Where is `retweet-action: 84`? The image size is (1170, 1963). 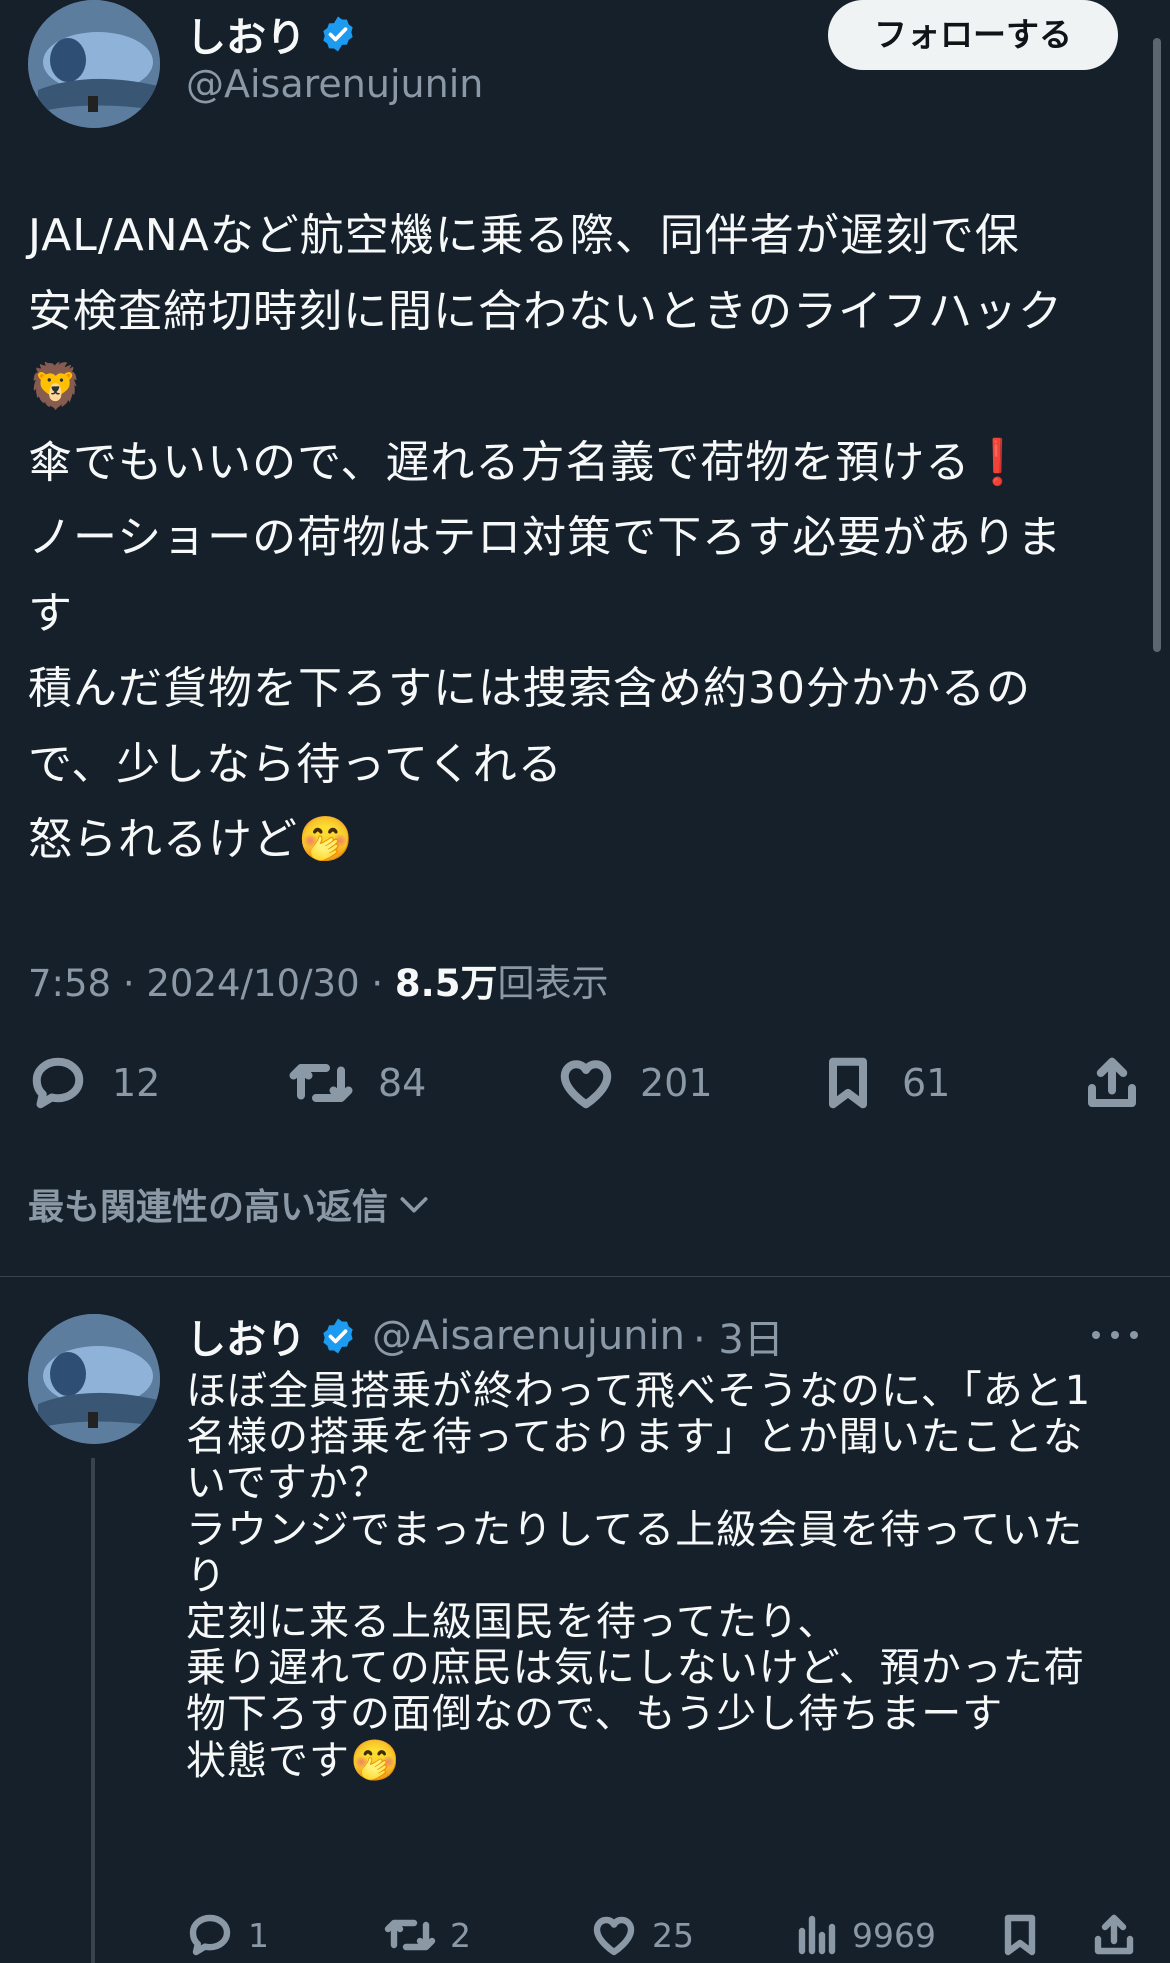 retweet-action: 84 is located at coordinates (357, 1083).